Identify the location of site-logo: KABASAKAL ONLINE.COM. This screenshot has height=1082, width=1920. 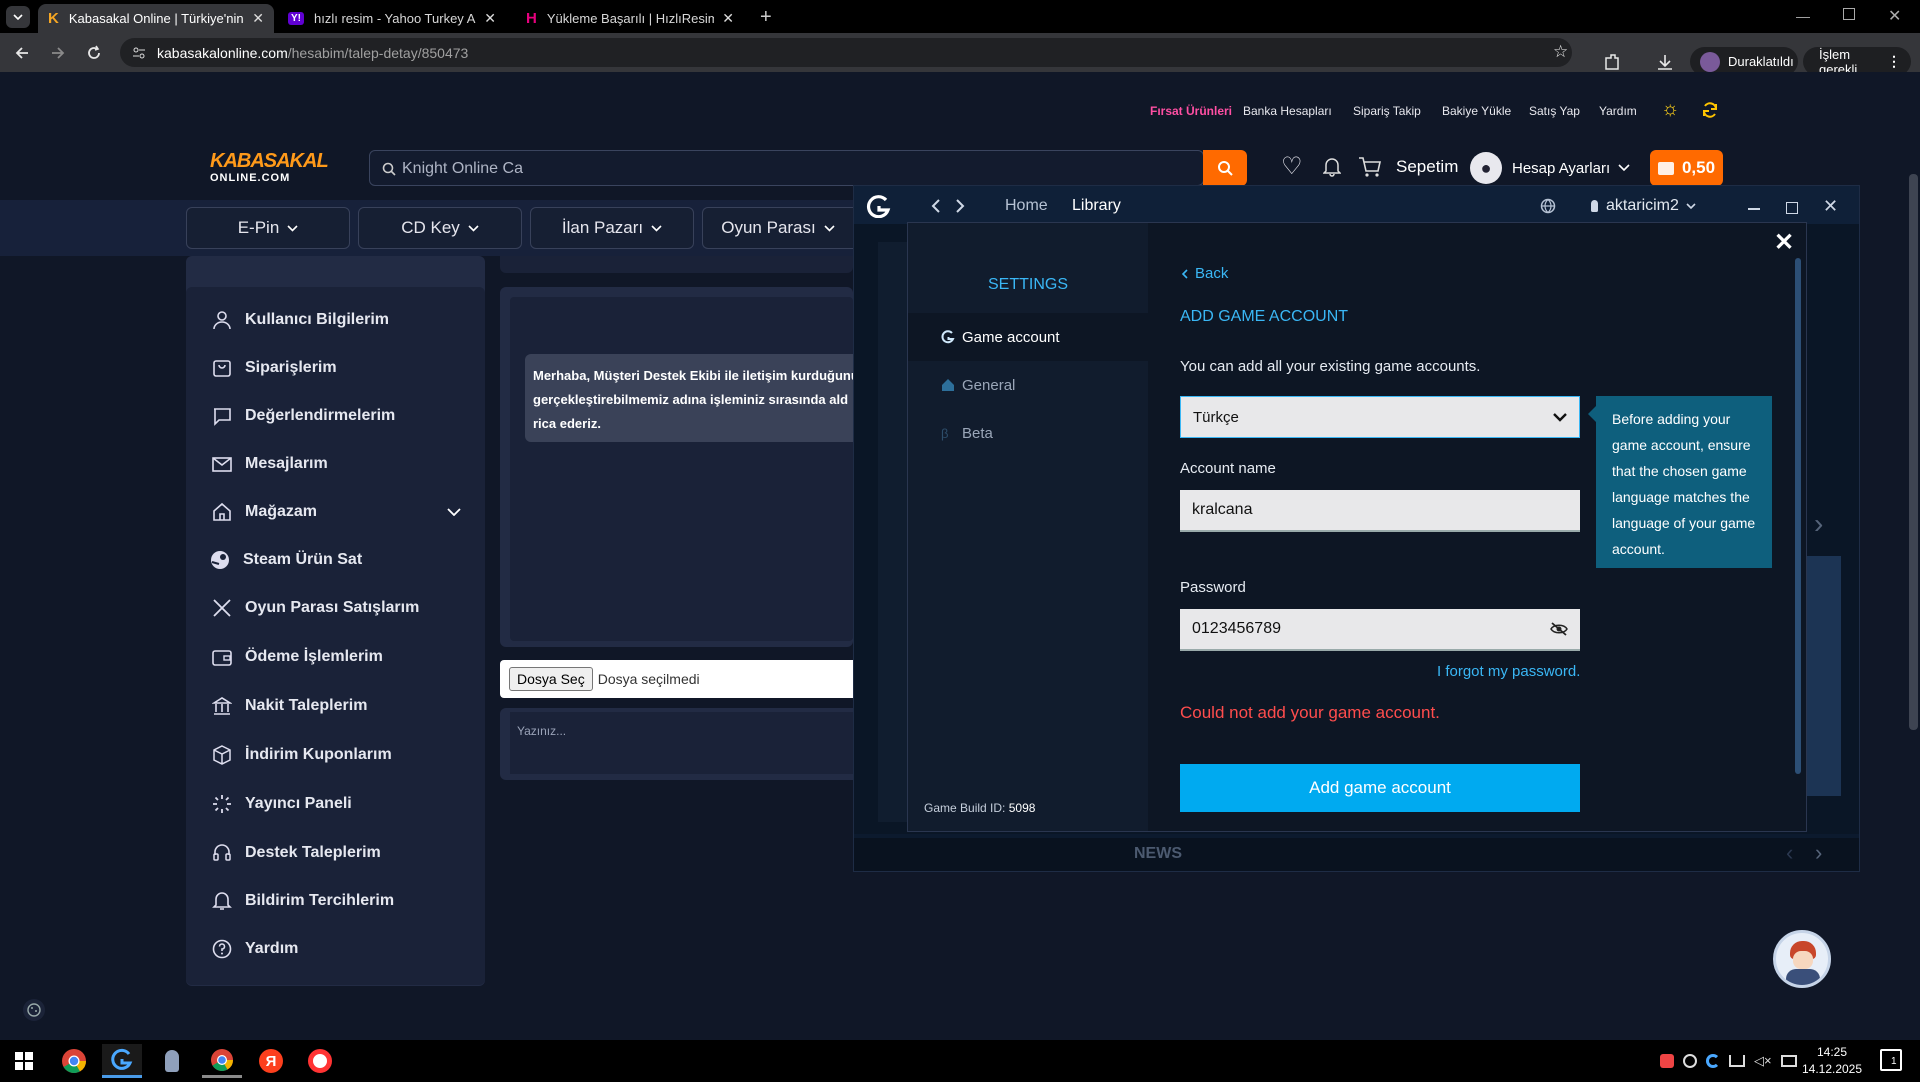
(269, 169).